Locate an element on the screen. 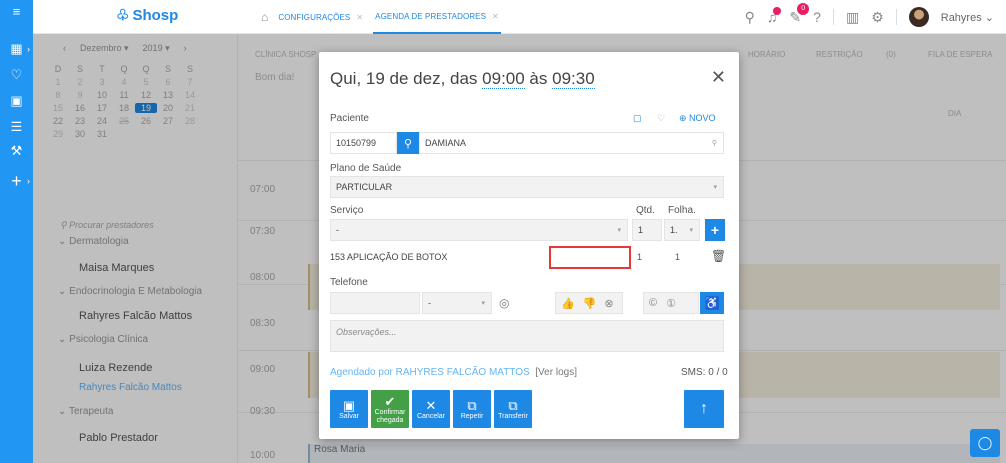 Image resolution: width=1006 pixels, height=463 pixels. qty-input: 1 is located at coordinates (647, 230).